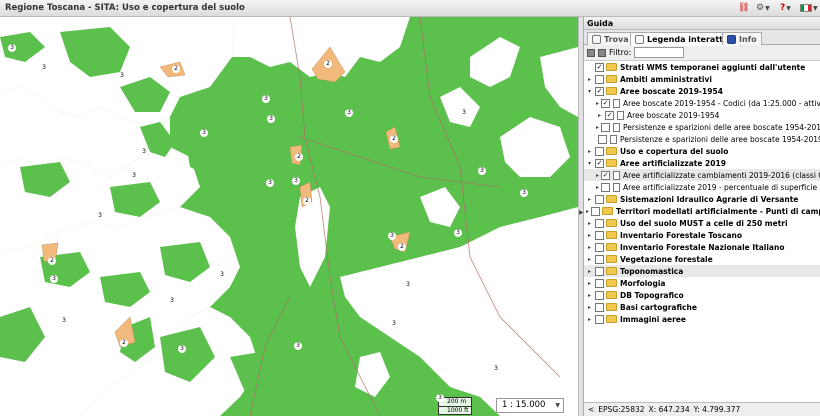 The height and width of the screenshot is (416, 820). What do you see at coordinates (702, 247) in the screenshot?
I see `layer-row: ▸ Inventario Forestale Nazionale Italiano` at bounding box center [702, 247].